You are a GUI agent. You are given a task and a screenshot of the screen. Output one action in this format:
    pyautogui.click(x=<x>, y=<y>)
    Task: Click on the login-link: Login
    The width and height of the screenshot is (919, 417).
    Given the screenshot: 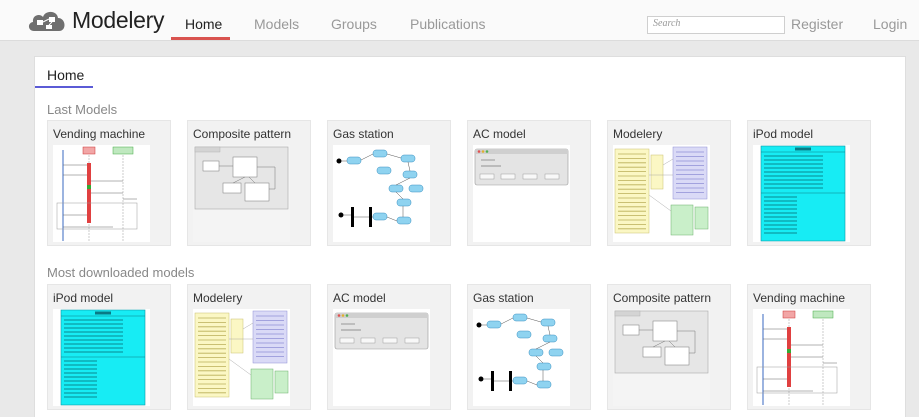 What is the action you would take?
    pyautogui.click(x=890, y=24)
    